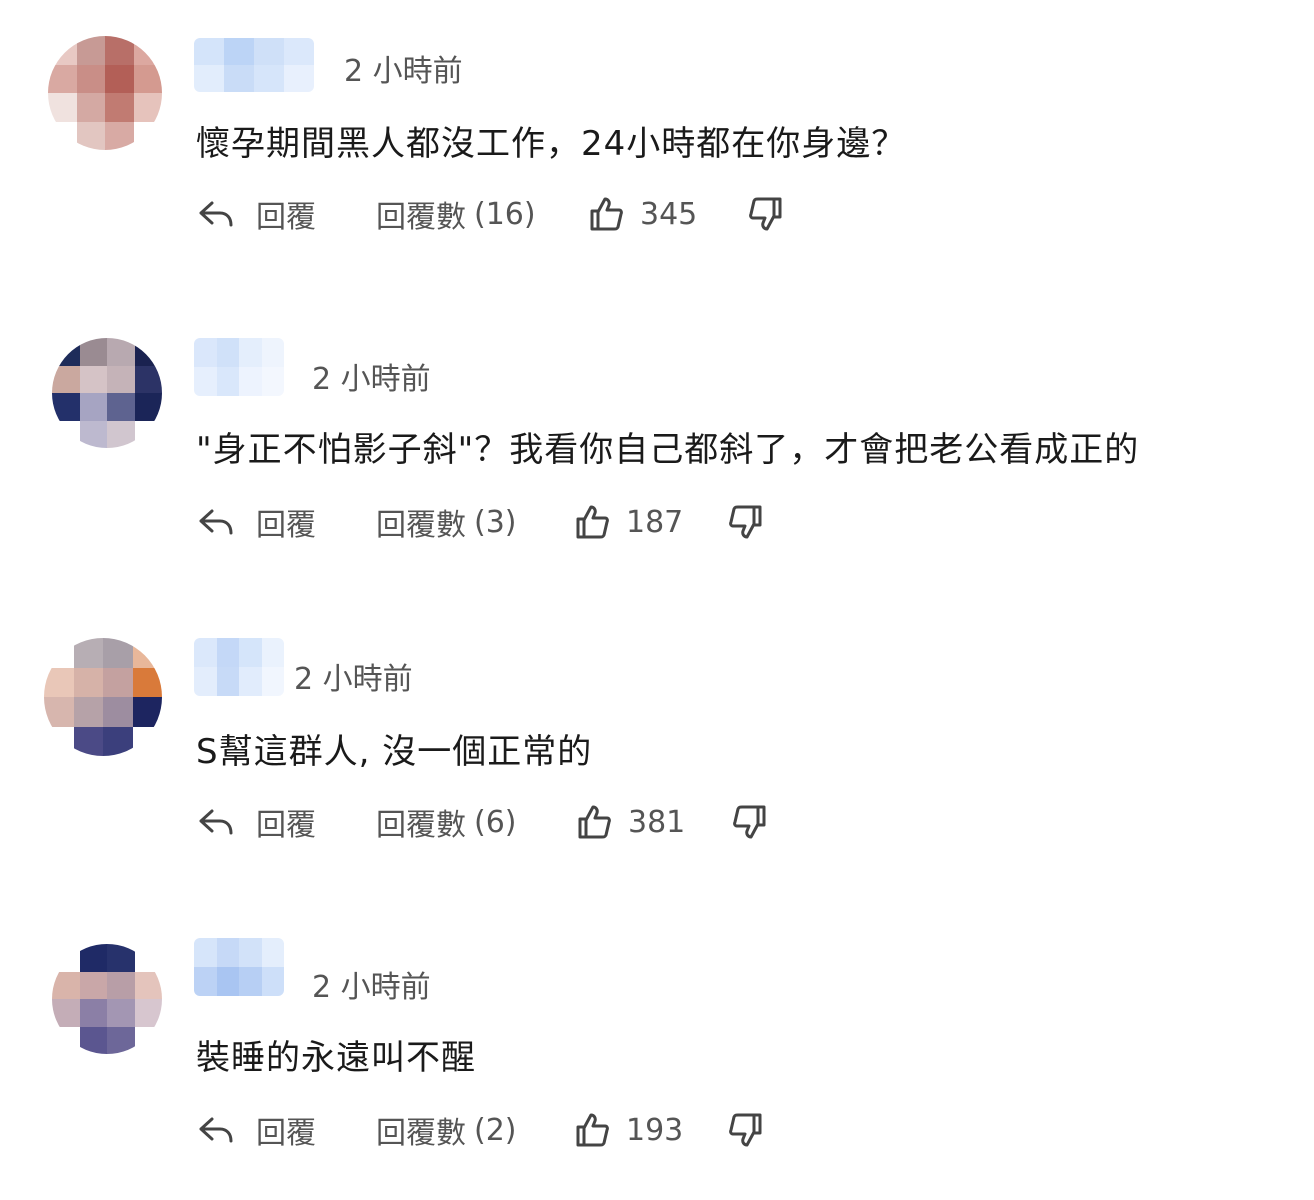 This screenshot has height=1200, width=1314. I want to click on like-button: 381, so click(629, 822).